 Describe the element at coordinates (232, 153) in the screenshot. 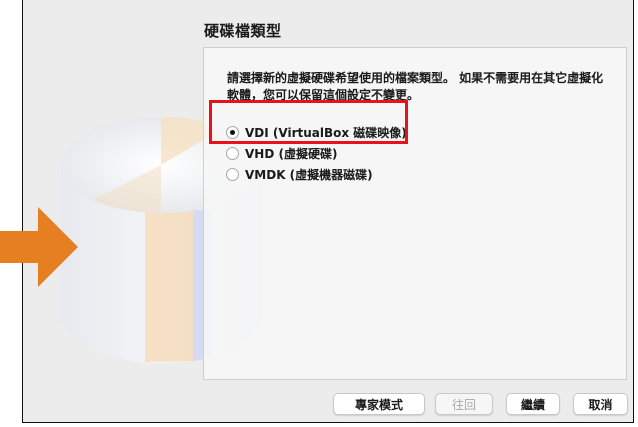

I see `radio-button-vhd` at that location.